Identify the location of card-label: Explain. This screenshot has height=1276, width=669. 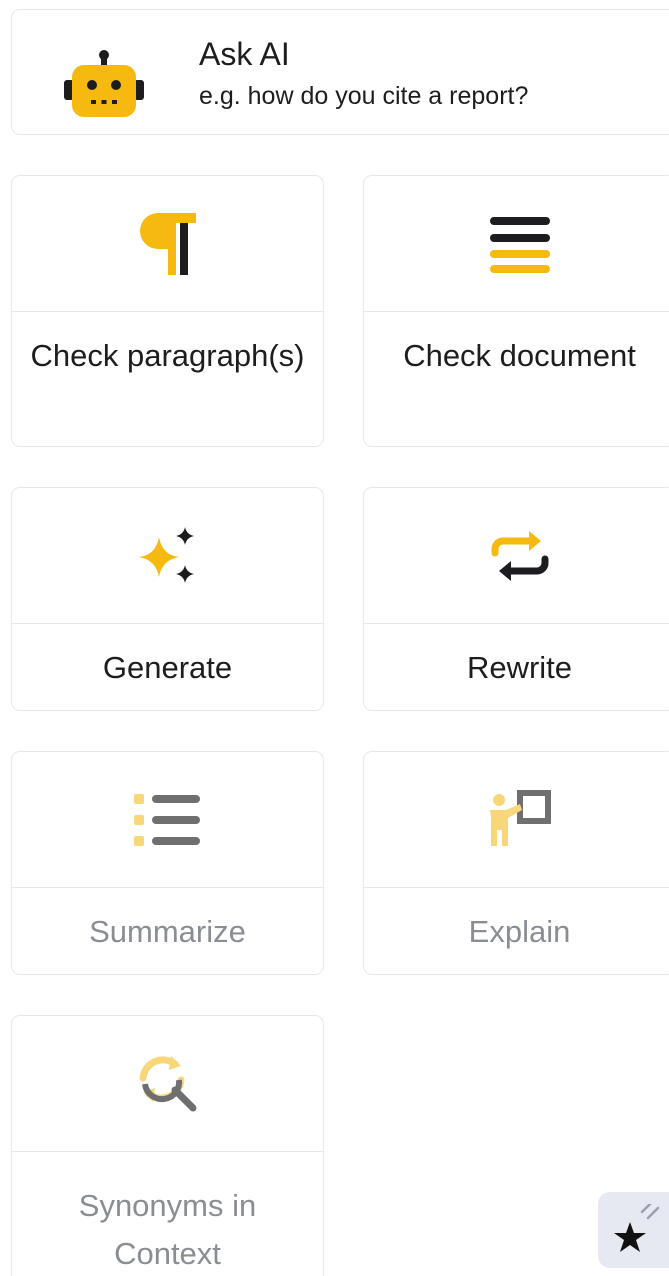
(519, 931).